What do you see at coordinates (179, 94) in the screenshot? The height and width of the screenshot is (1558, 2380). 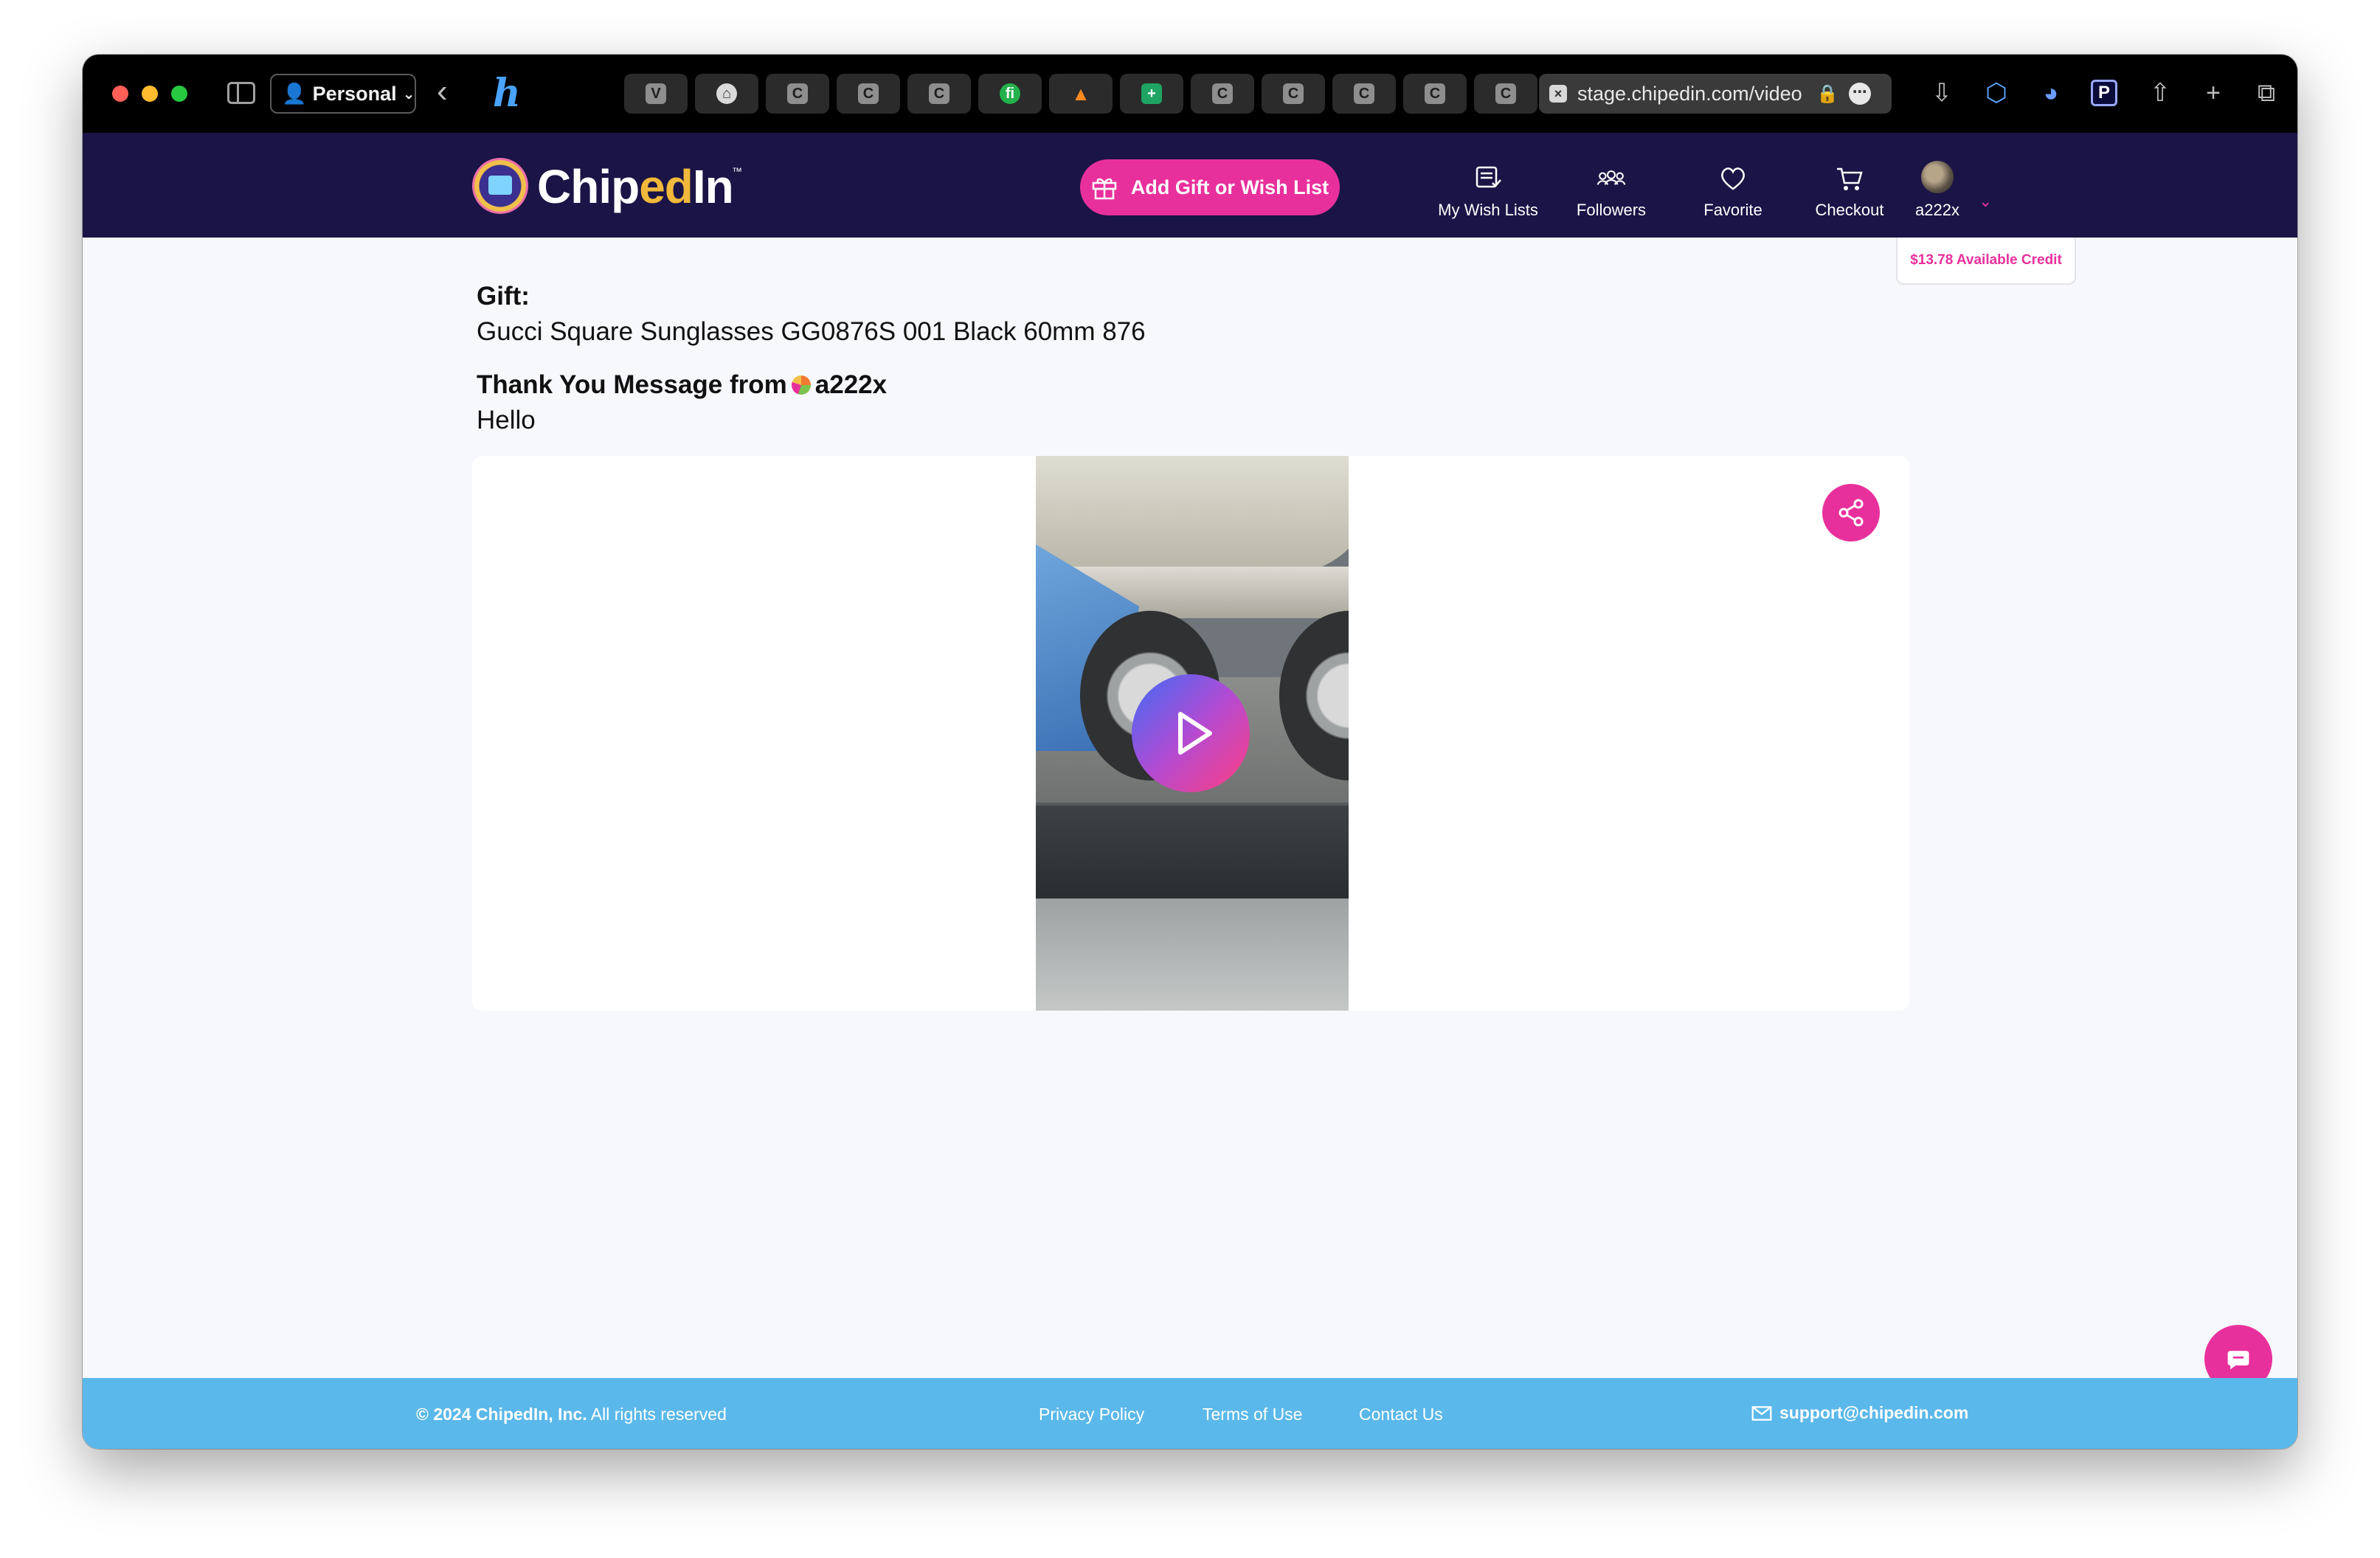 I see `zoom-window-button` at bounding box center [179, 94].